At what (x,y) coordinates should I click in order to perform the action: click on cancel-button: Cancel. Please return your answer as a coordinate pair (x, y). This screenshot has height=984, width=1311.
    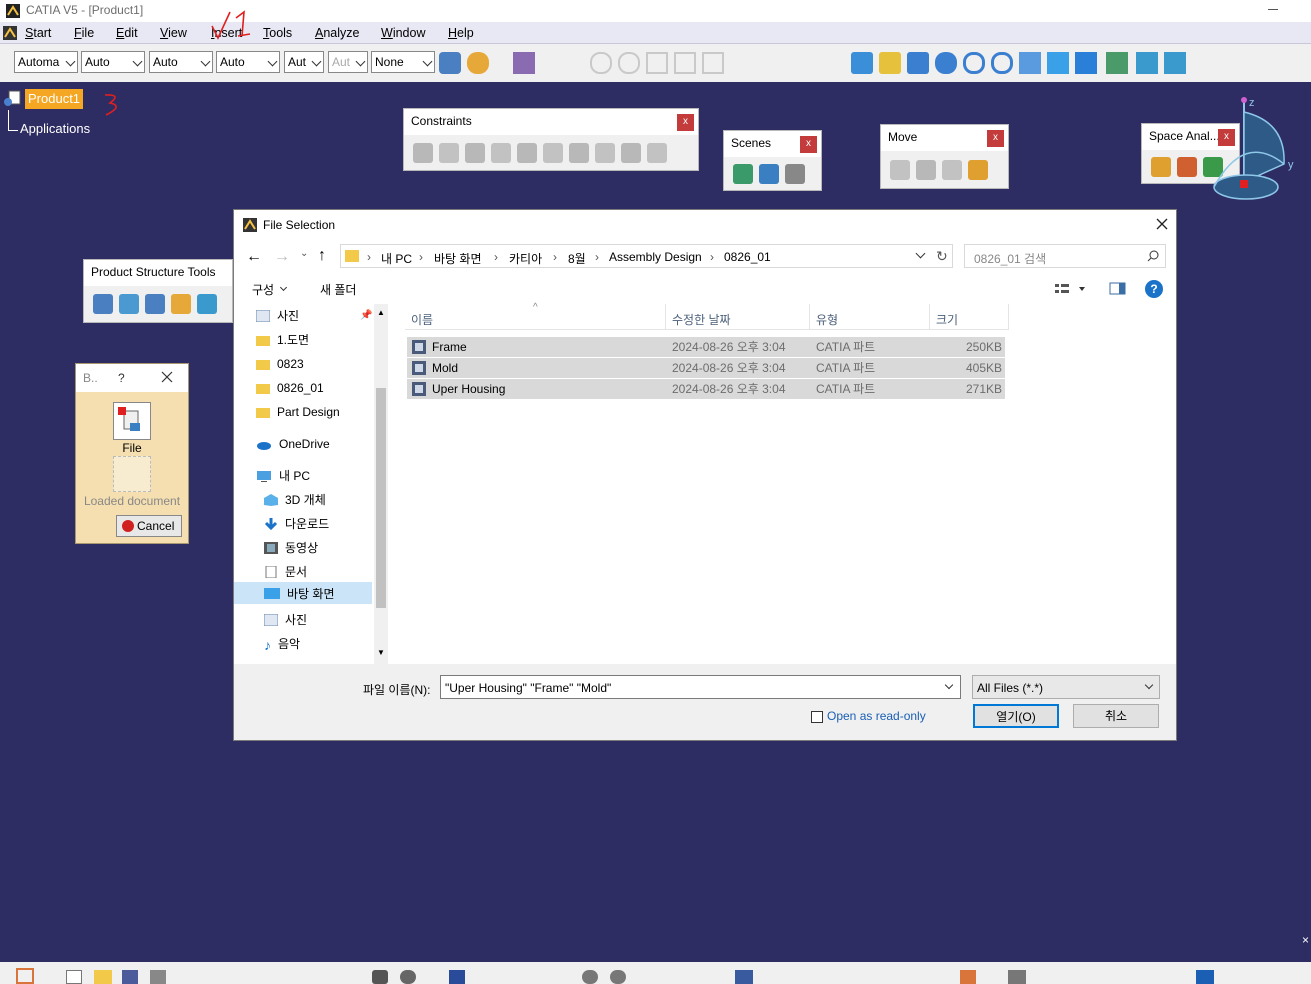
    Looking at the image, I should click on (149, 526).